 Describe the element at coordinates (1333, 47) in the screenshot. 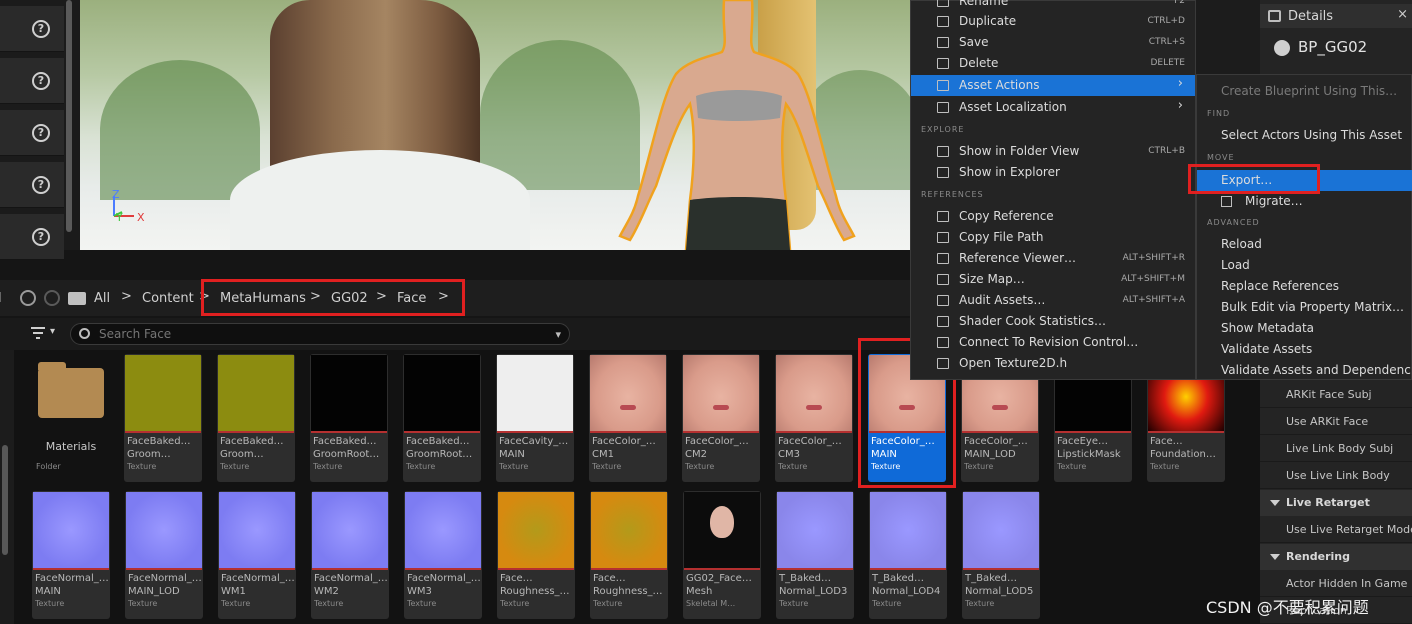

I see `details-title: BP_GG02` at that location.